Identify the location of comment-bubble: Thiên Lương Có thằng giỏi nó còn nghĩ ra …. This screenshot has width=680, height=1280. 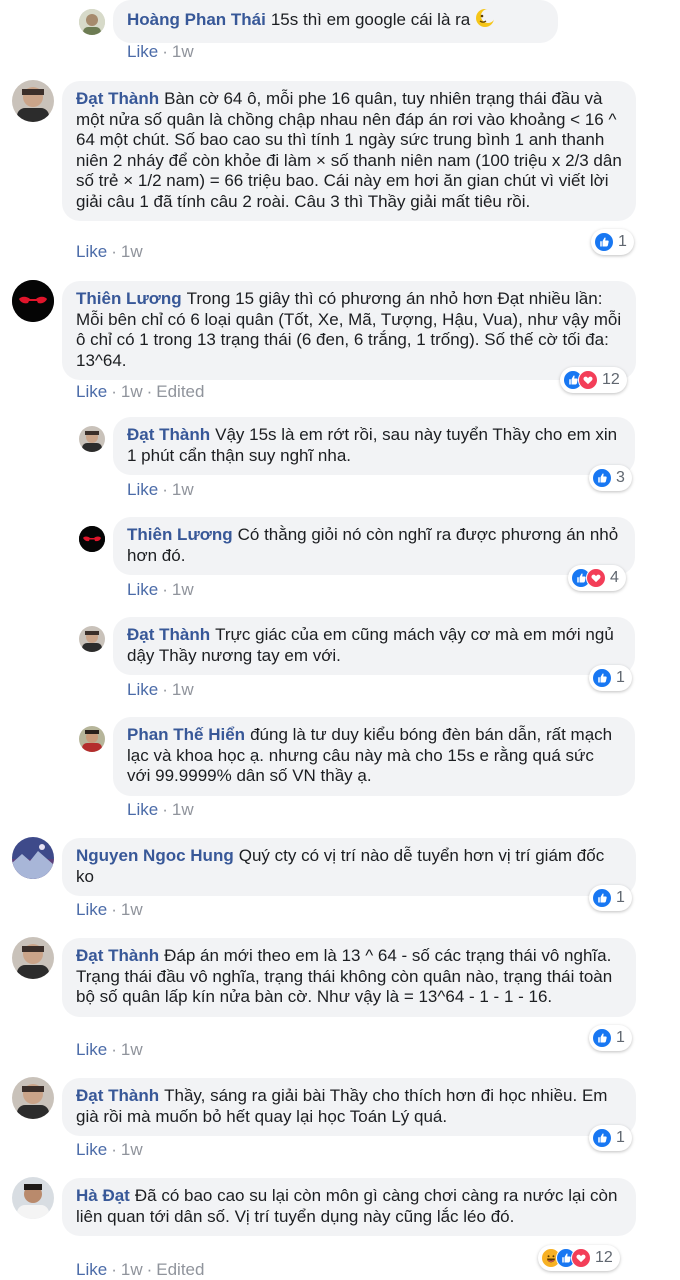
(374, 546).